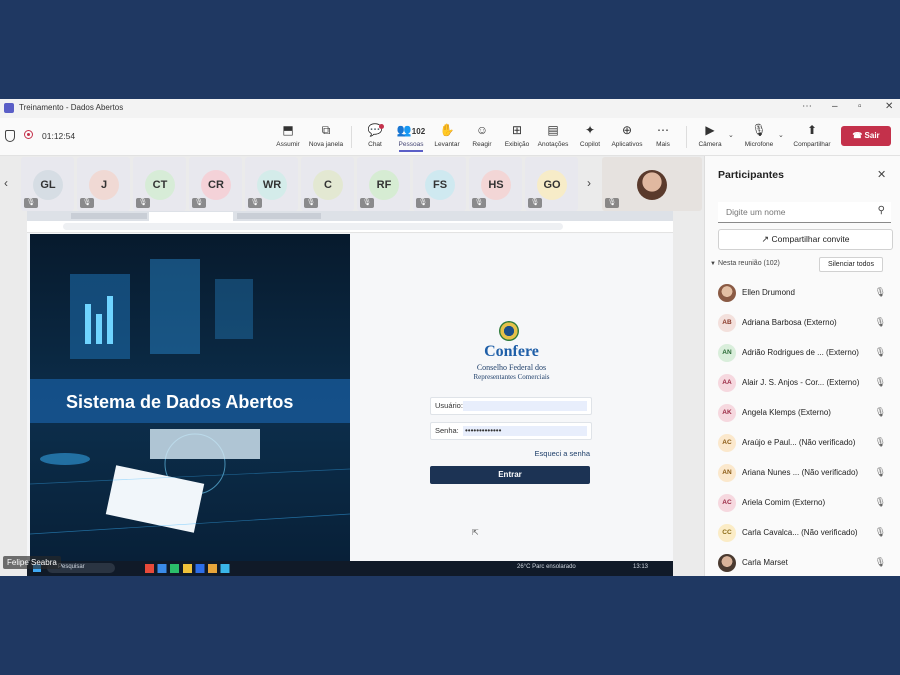 The height and width of the screenshot is (675, 900). What do you see at coordinates (375, 135) in the screenshot?
I see `chat-button: 💬 Chat` at bounding box center [375, 135].